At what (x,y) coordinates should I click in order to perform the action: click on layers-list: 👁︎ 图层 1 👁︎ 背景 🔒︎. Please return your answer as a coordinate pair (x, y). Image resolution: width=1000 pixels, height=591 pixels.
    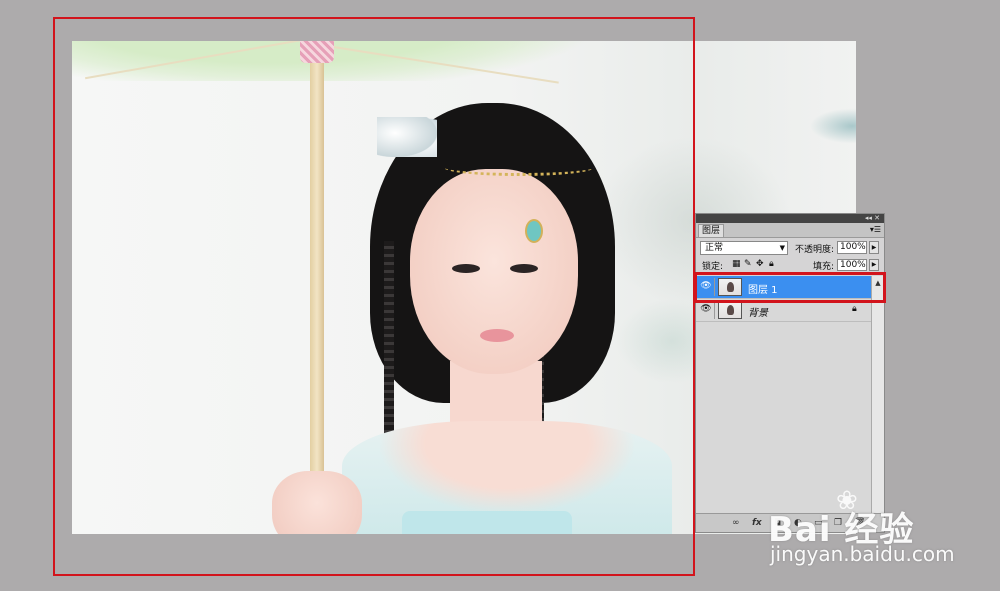
    Looking at the image, I should click on (783, 395).